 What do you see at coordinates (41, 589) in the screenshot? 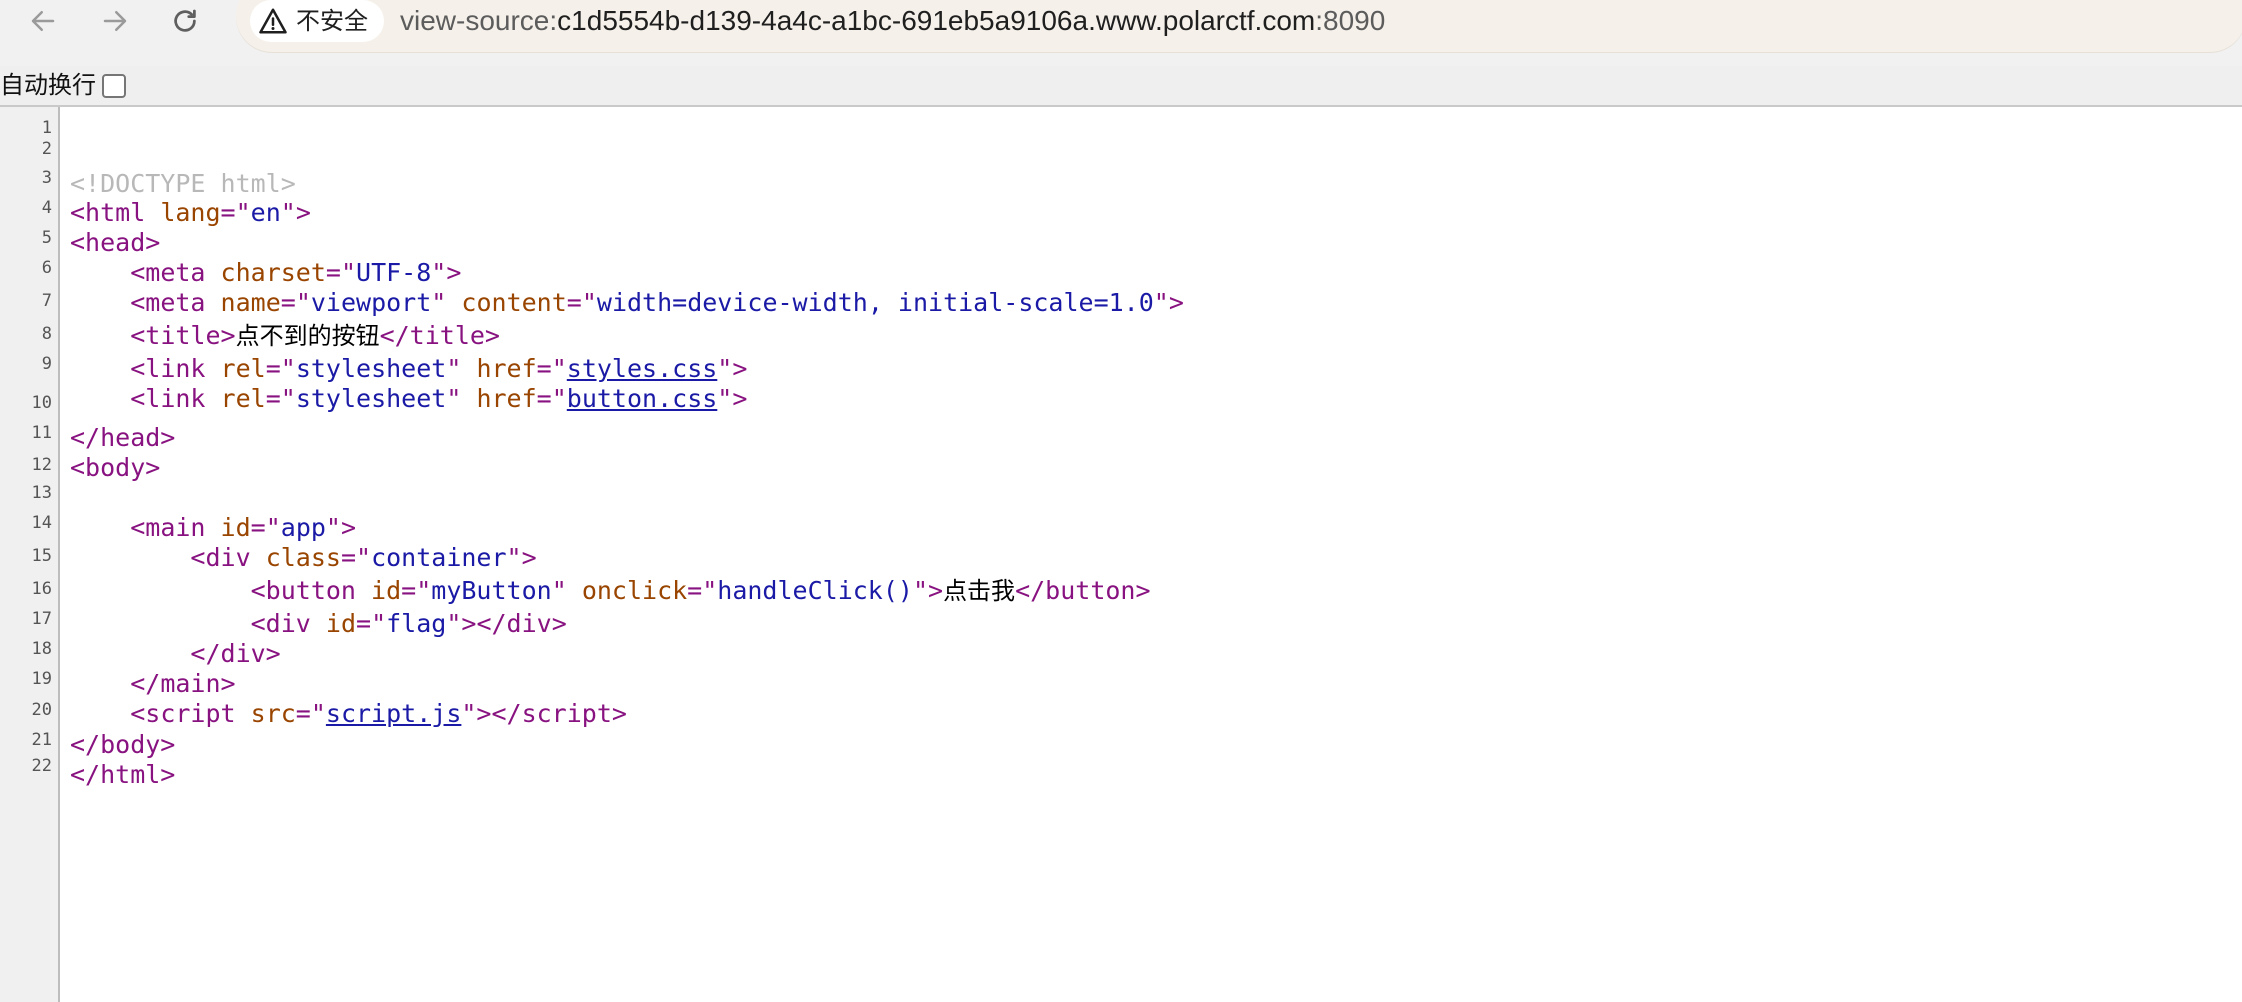
I see `line-number: 16` at bounding box center [41, 589].